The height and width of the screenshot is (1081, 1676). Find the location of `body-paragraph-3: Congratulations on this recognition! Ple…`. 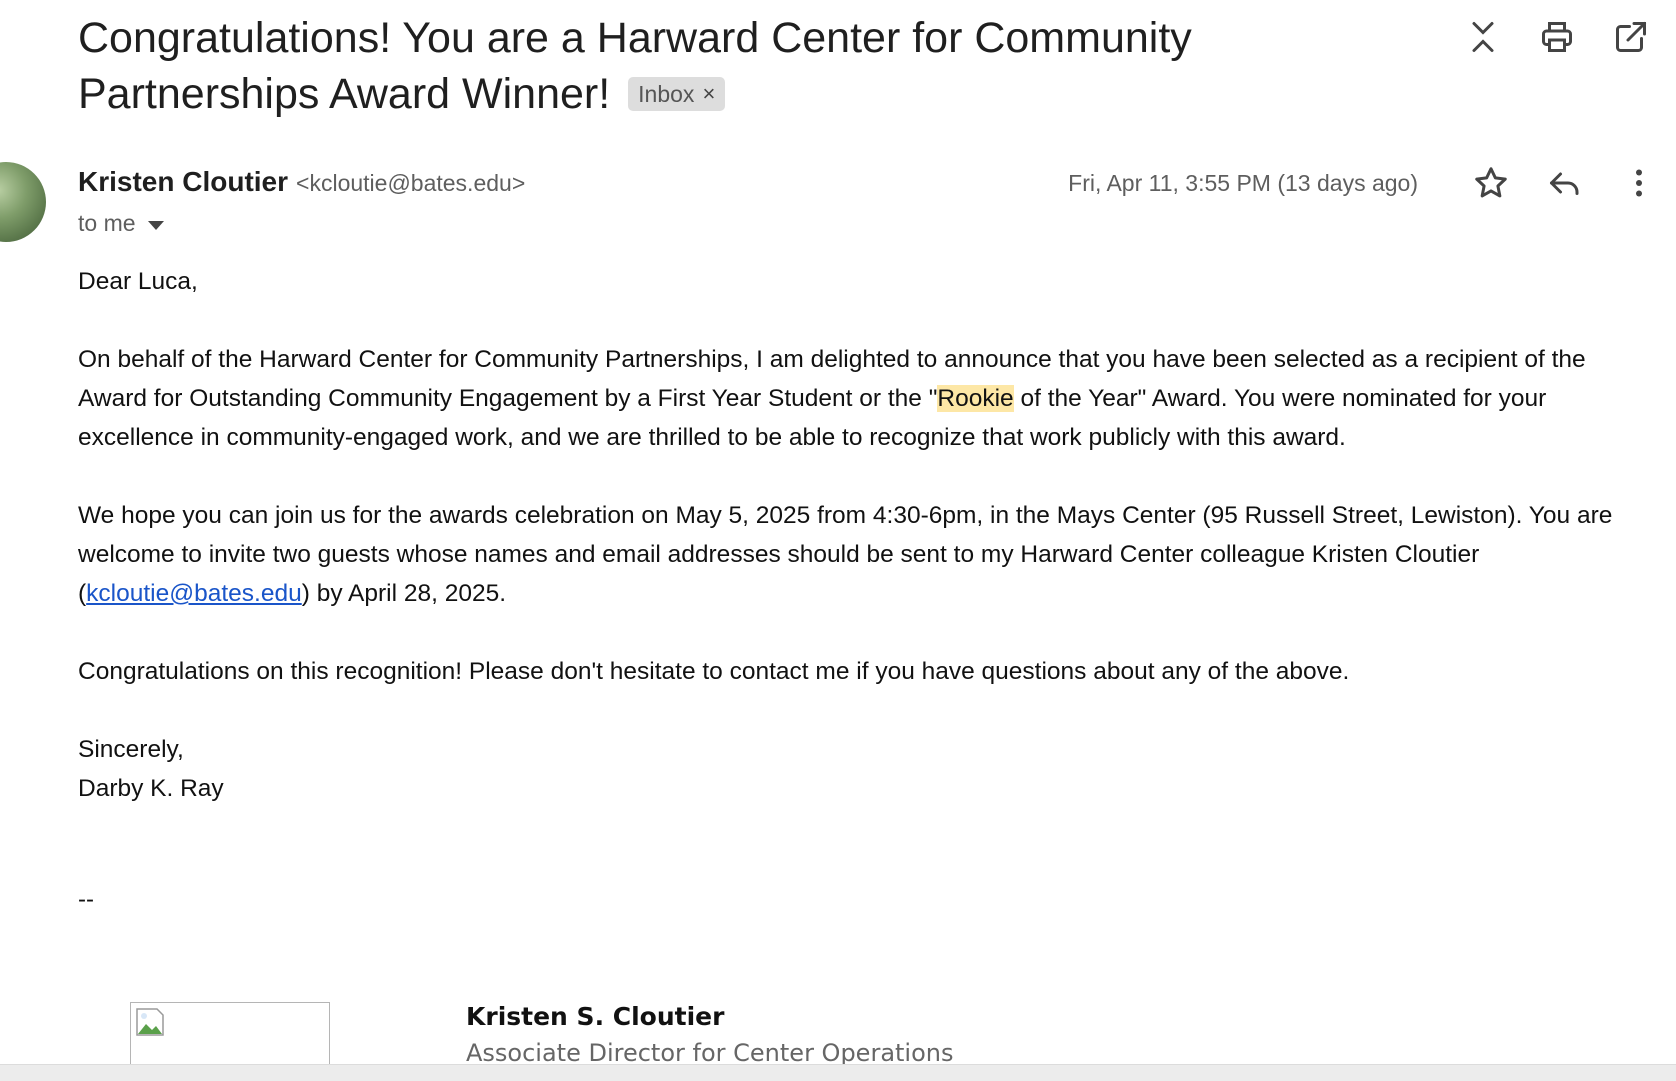

body-paragraph-3: Congratulations on this recognition! Ple… is located at coordinates (714, 671).